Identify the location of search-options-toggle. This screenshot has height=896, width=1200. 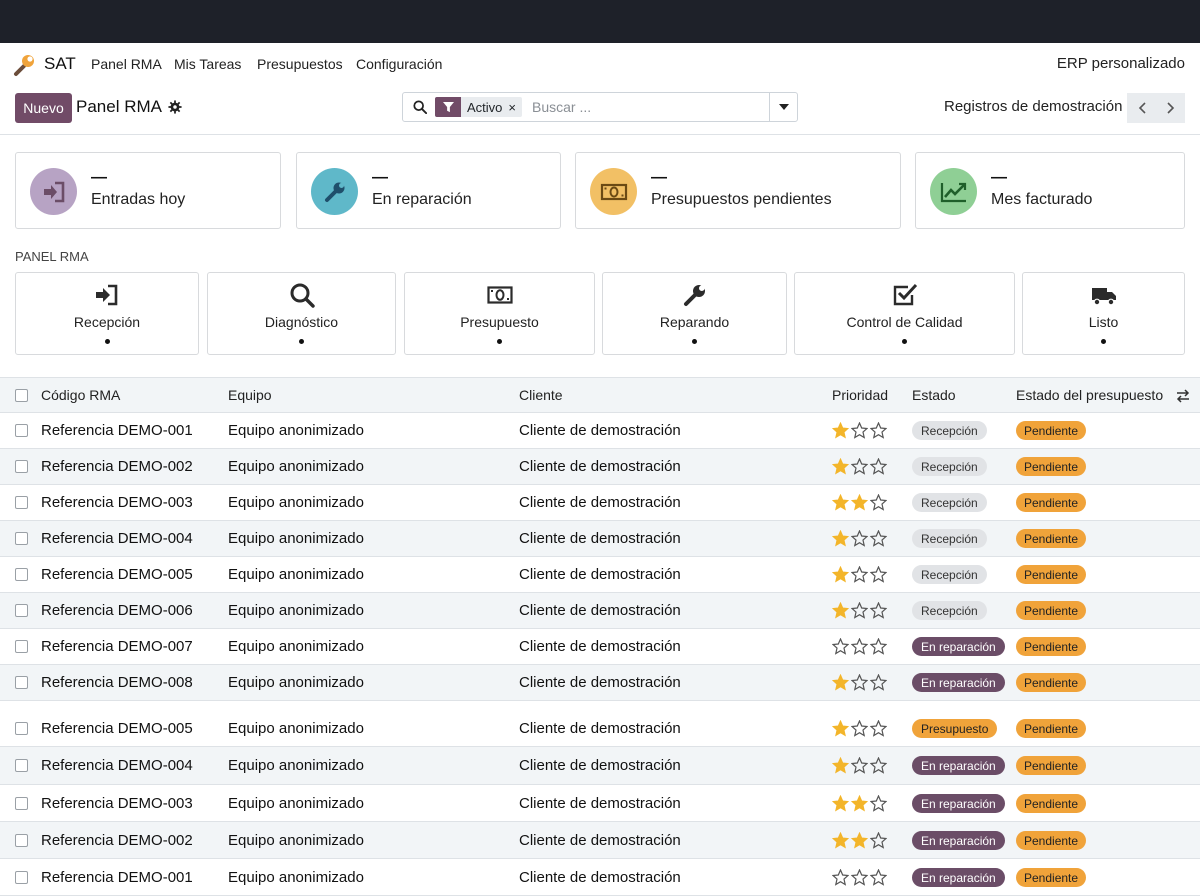
(783, 107).